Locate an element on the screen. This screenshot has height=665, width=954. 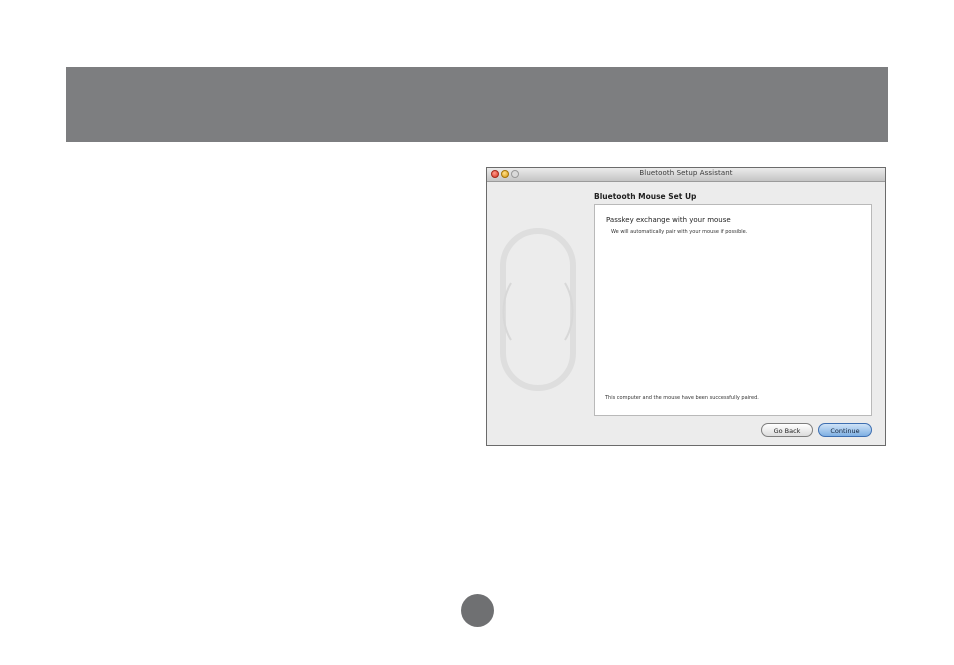
window-titlebar: Bluetooth Setup Assistant is located at coordinates (686, 175).